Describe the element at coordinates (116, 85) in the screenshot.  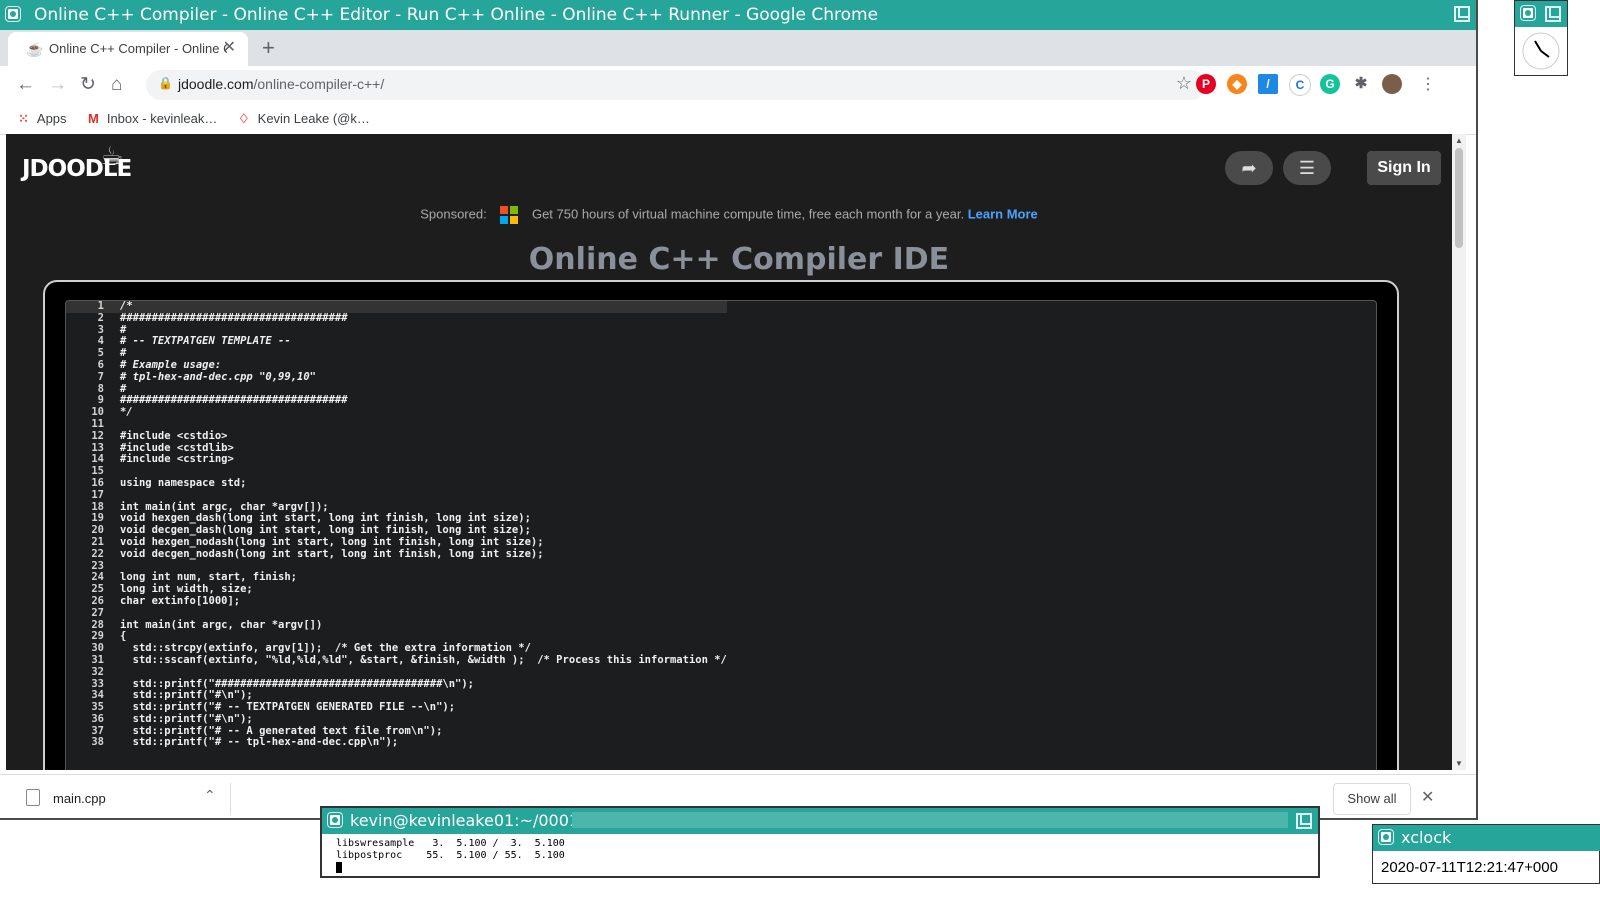
I see `home-icon: ⌂` at that location.